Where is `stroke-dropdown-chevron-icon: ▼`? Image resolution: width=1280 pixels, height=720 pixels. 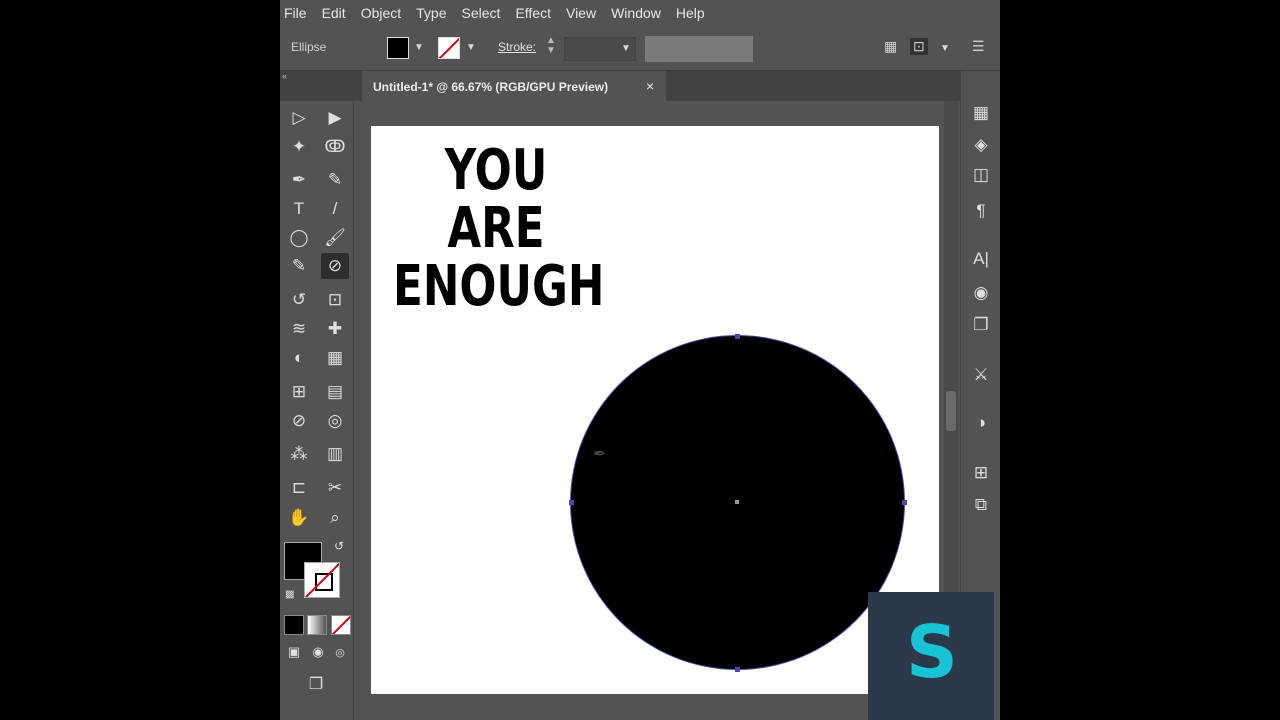
stroke-dropdown-chevron-icon: ▼ is located at coordinates (471, 47).